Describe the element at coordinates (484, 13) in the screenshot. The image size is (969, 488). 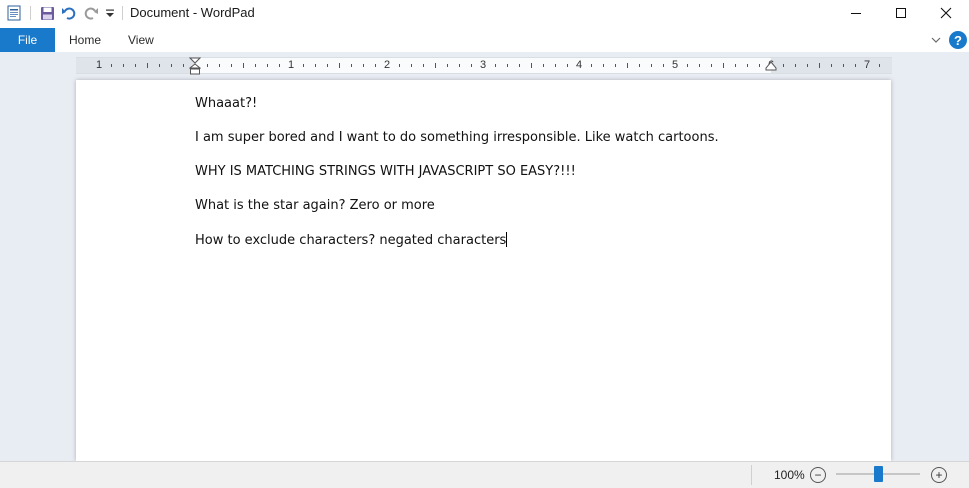
I see `title-bar: Document - WordPad` at that location.